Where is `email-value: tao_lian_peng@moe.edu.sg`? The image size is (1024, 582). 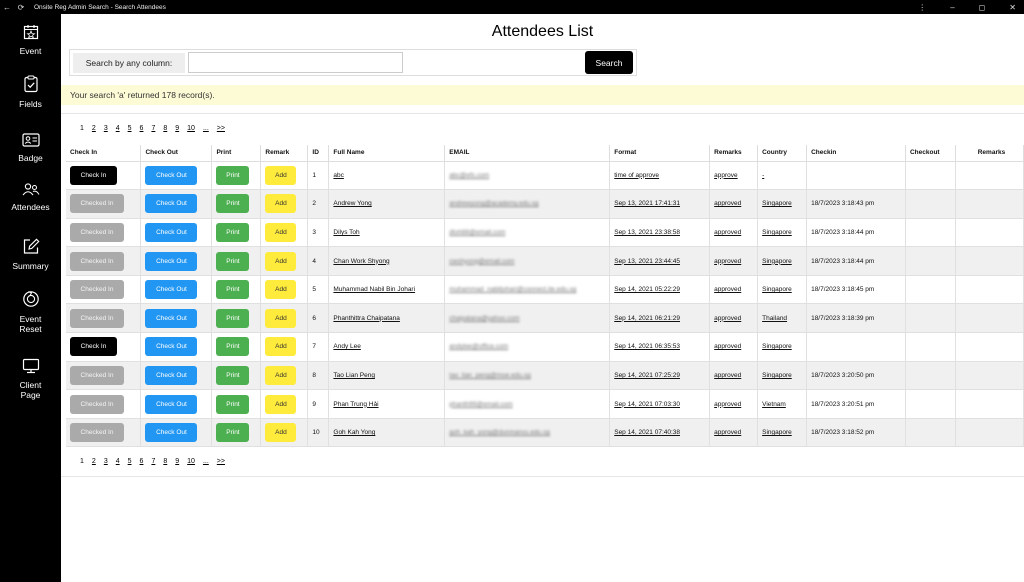 email-value: tao_lian_peng@moe.edu.sg is located at coordinates (489, 375).